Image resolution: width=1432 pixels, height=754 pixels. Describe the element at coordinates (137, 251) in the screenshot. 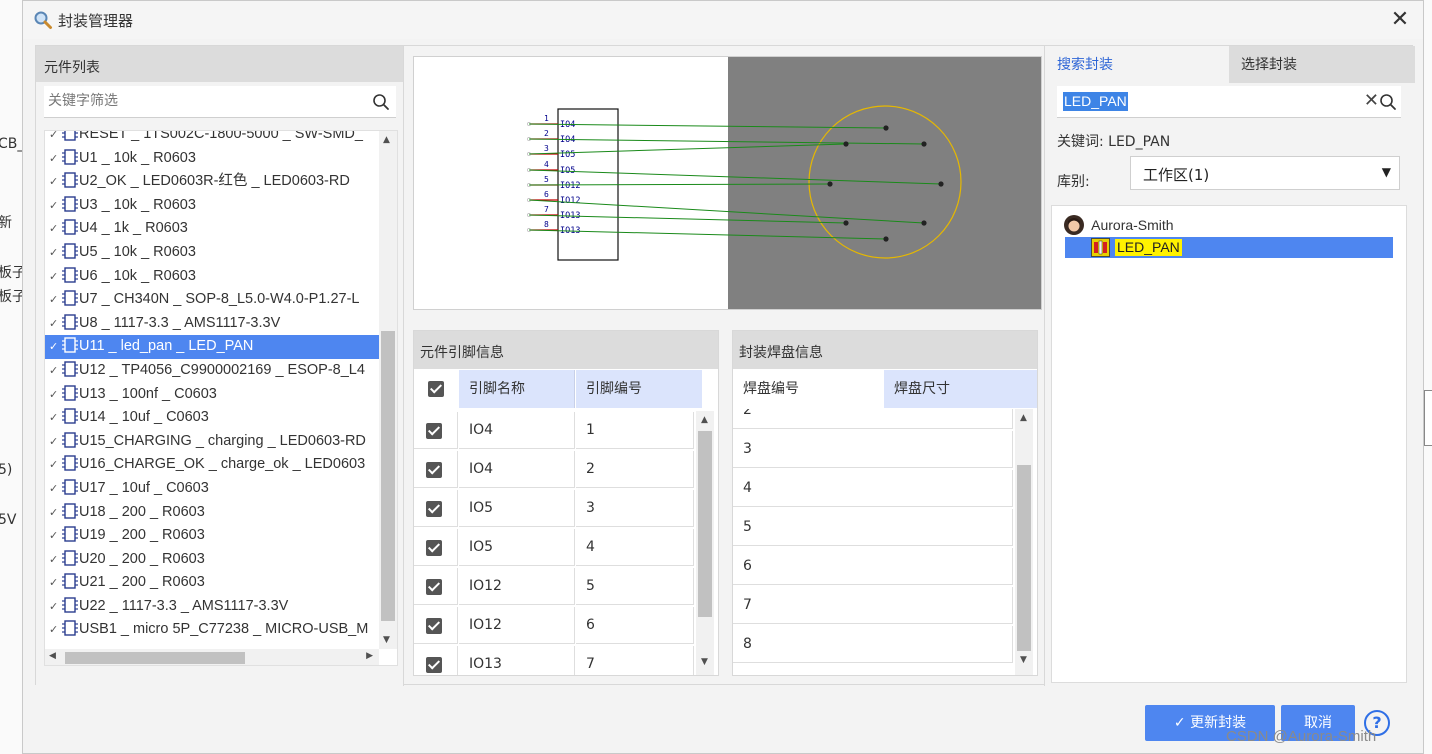

I see `component-label: U5 _ 10k _ R0603` at that location.